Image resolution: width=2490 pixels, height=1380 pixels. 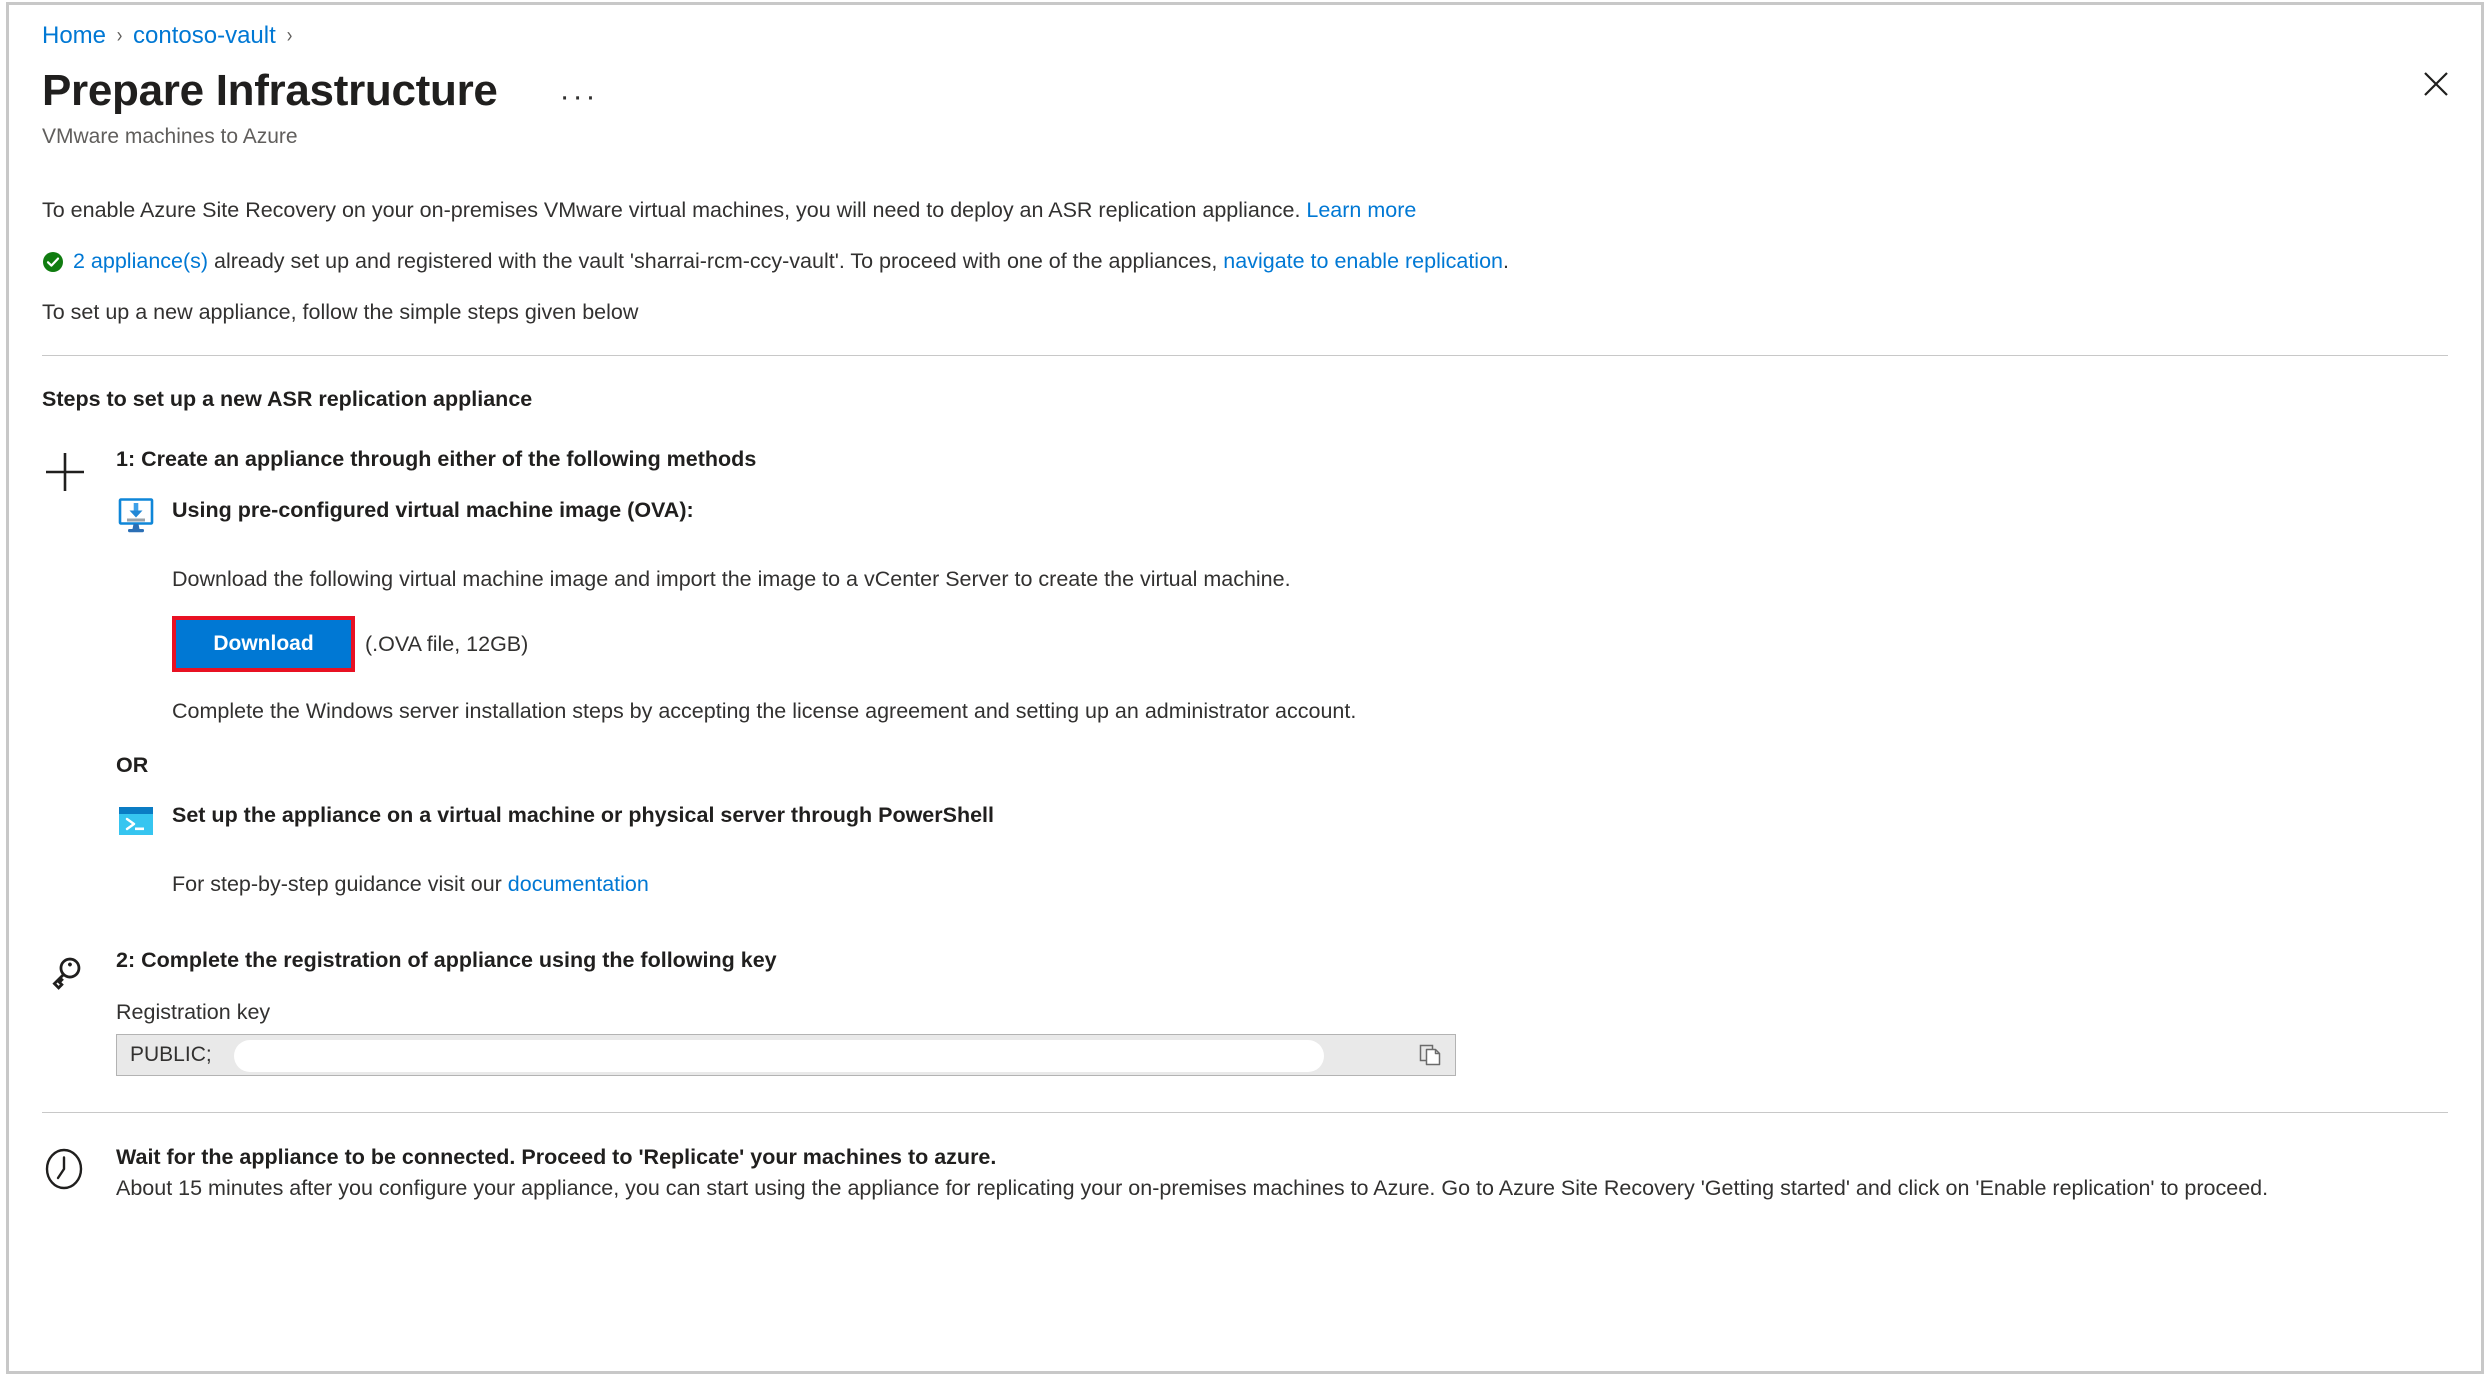 I want to click on or-separator-label: OR, so click(x=132, y=765).